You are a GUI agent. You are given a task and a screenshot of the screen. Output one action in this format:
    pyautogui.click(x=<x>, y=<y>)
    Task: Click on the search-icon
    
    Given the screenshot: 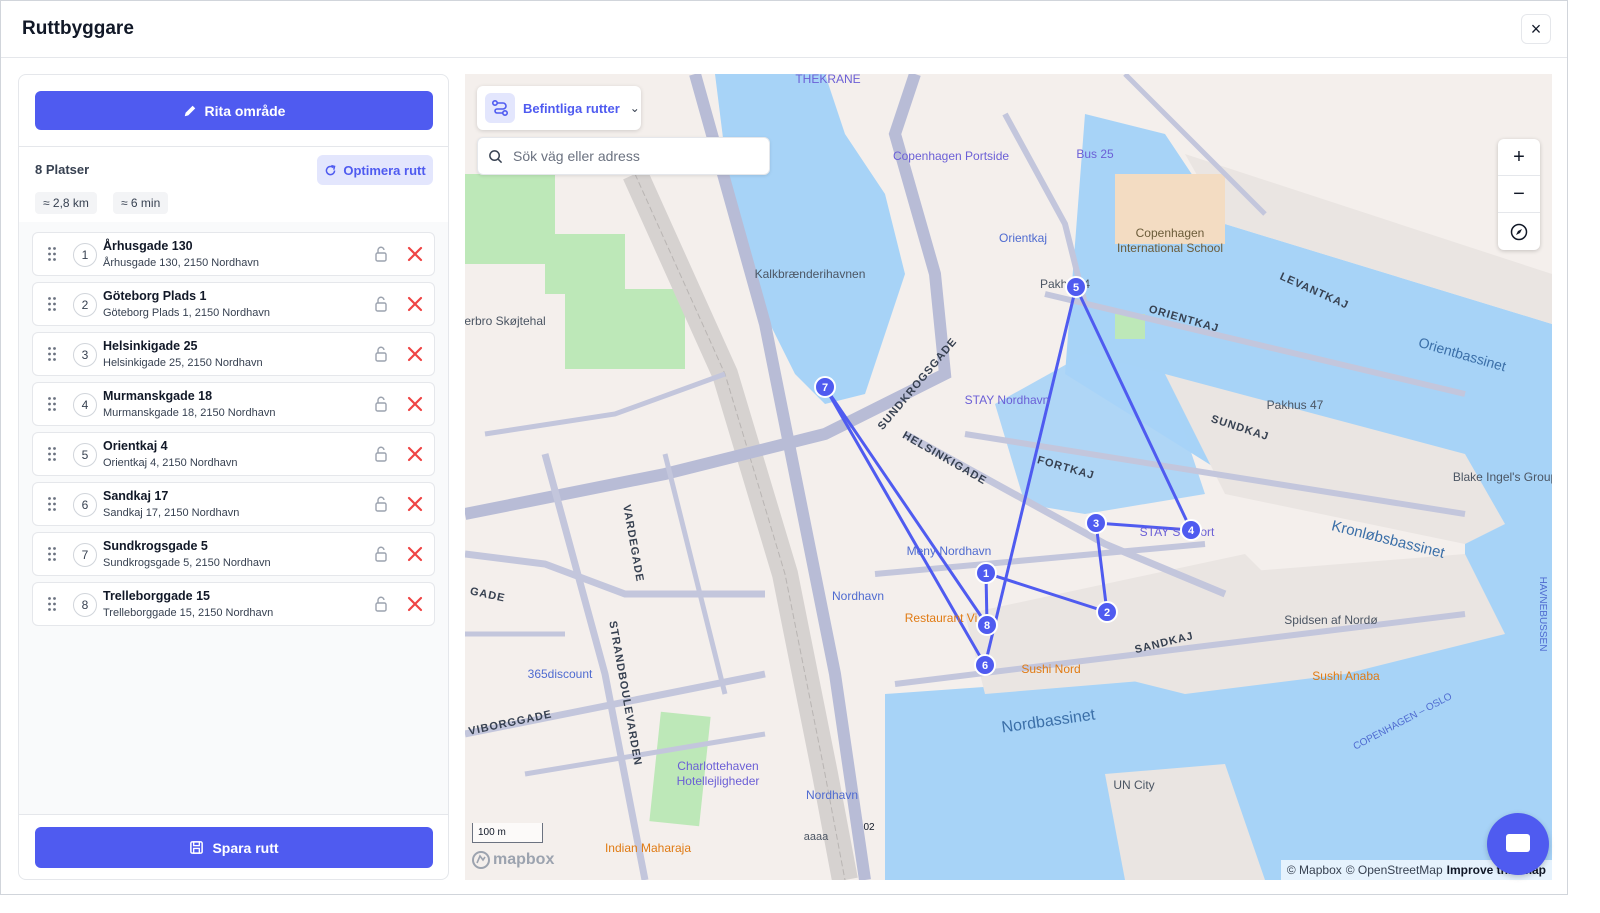 What is the action you would take?
    pyautogui.click(x=496, y=156)
    